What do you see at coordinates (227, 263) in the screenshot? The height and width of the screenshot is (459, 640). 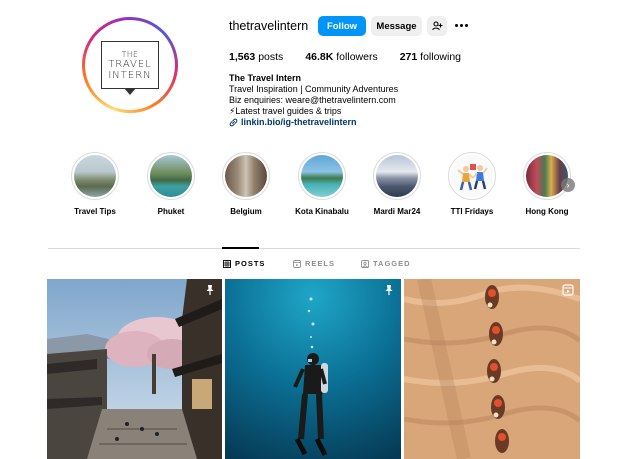 I see `grid-icon` at bounding box center [227, 263].